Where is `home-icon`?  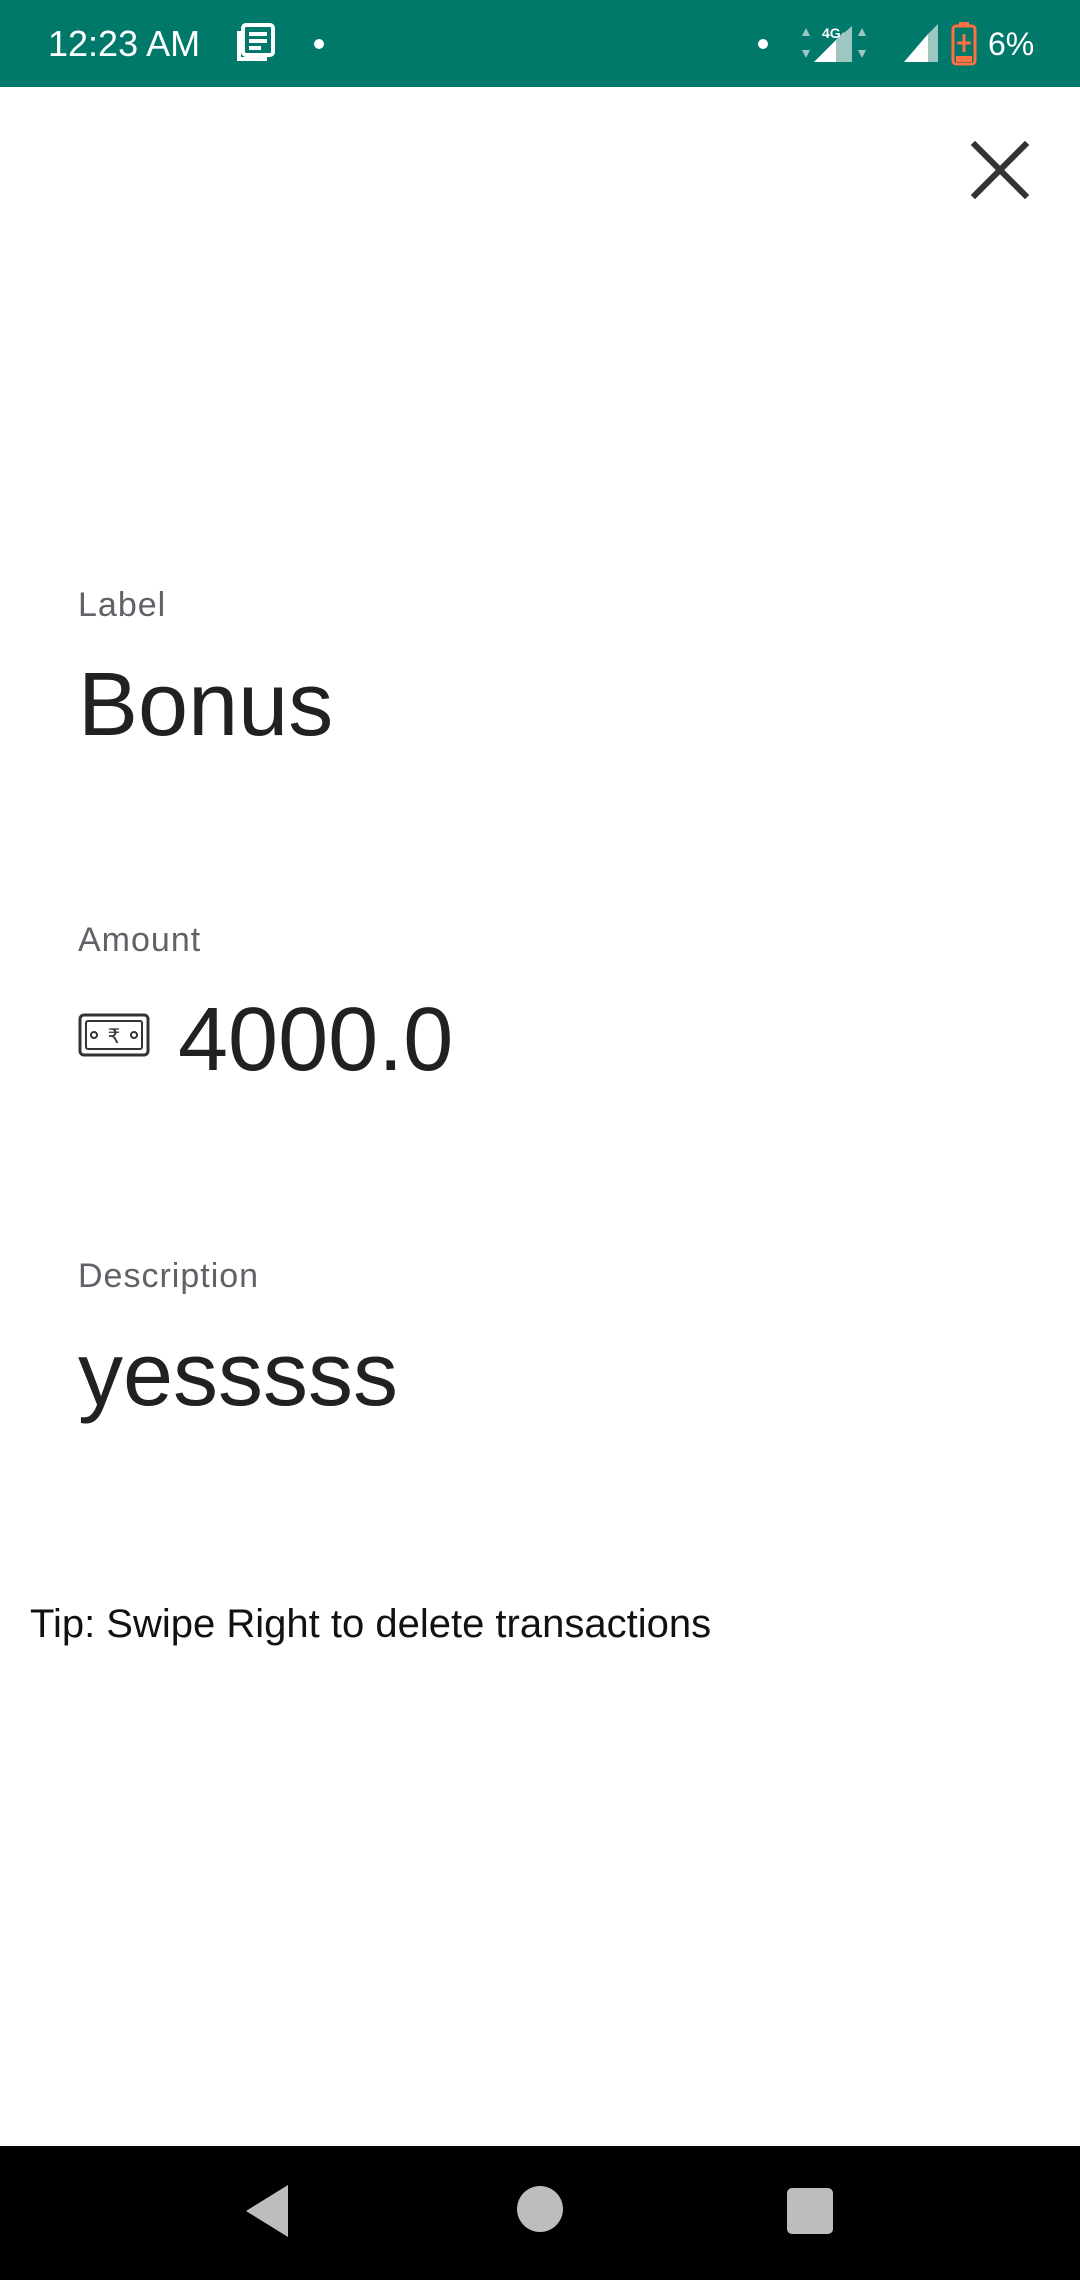 home-icon is located at coordinates (540, 2209).